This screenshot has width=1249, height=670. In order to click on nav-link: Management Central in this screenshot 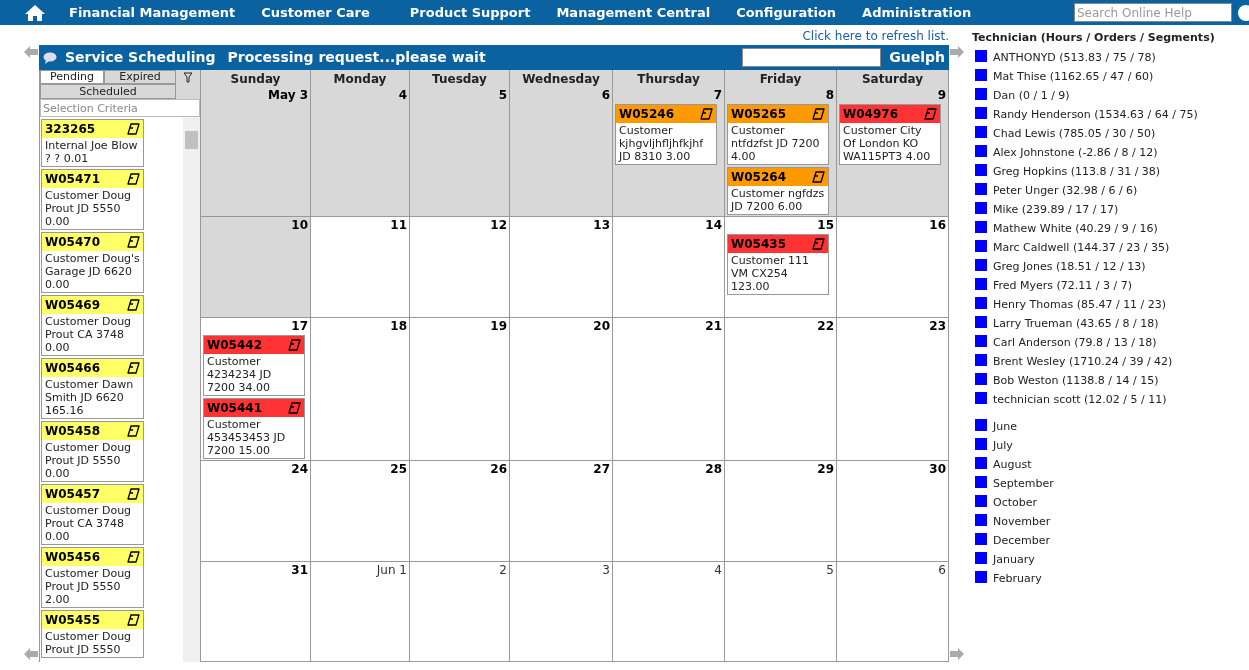, I will do `click(633, 12)`.